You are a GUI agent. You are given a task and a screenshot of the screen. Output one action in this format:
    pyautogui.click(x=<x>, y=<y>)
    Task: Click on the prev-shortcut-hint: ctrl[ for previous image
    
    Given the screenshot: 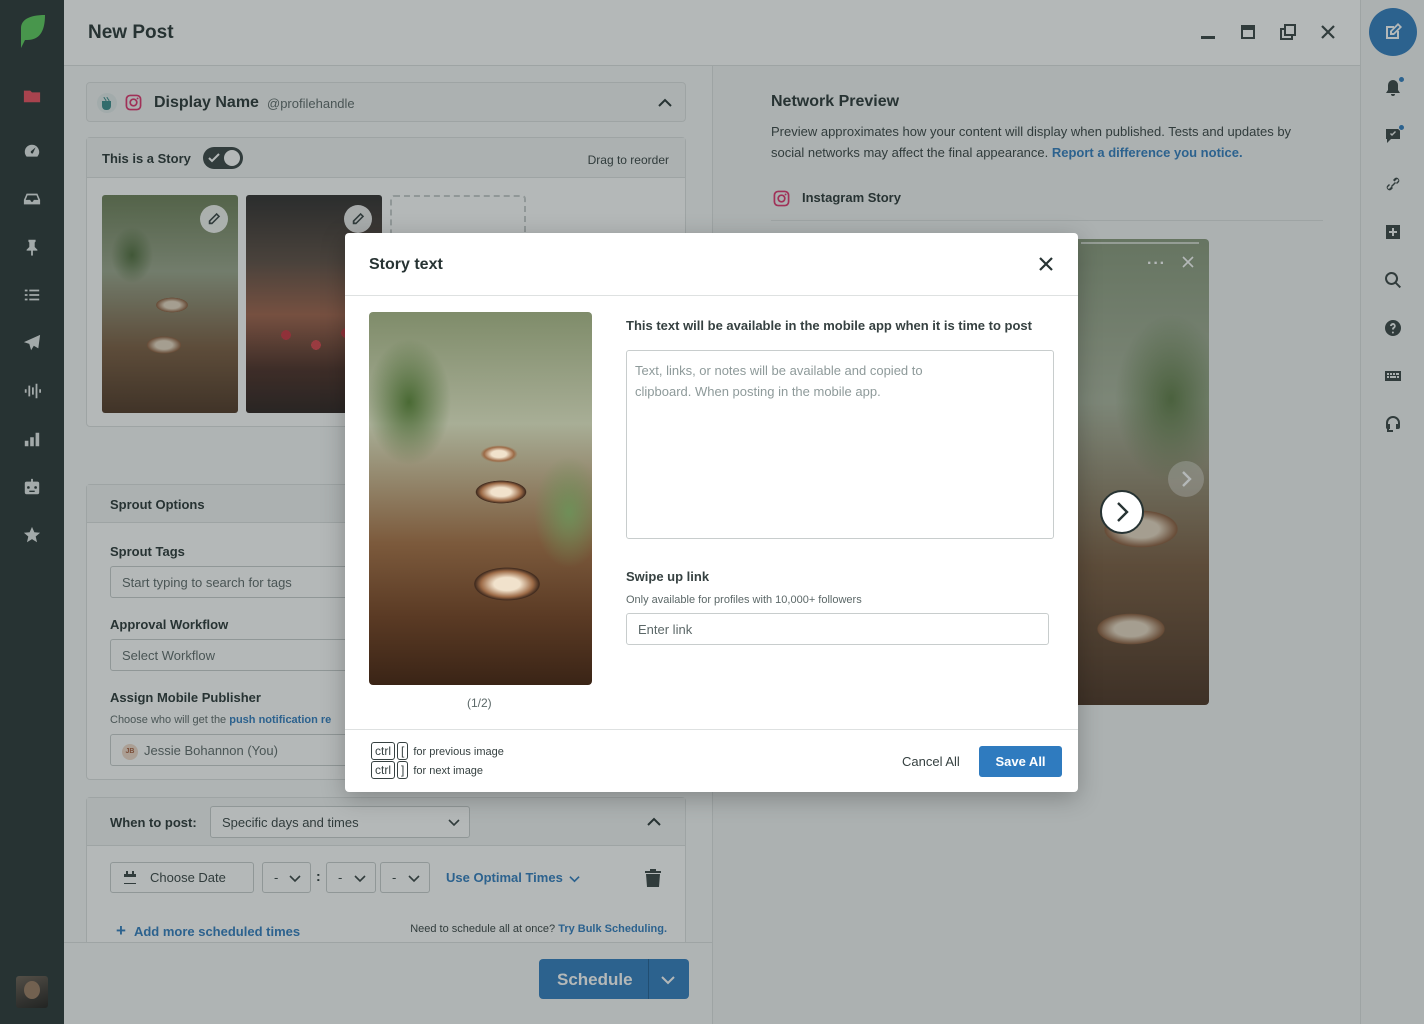 What is the action you would take?
    pyautogui.click(x=437, y=751)
    